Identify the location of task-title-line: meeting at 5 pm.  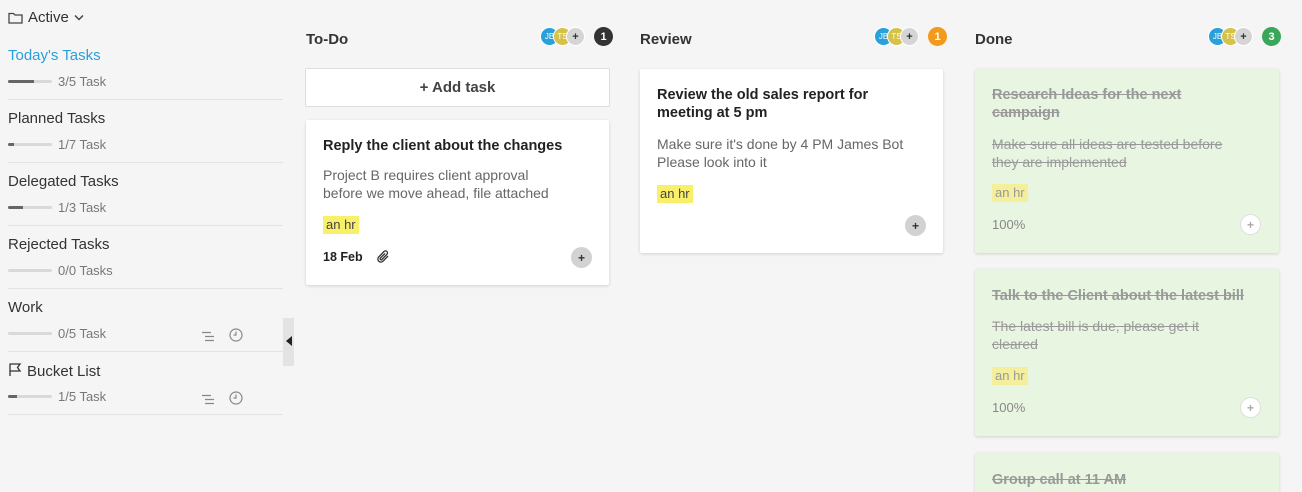
(712, 113).